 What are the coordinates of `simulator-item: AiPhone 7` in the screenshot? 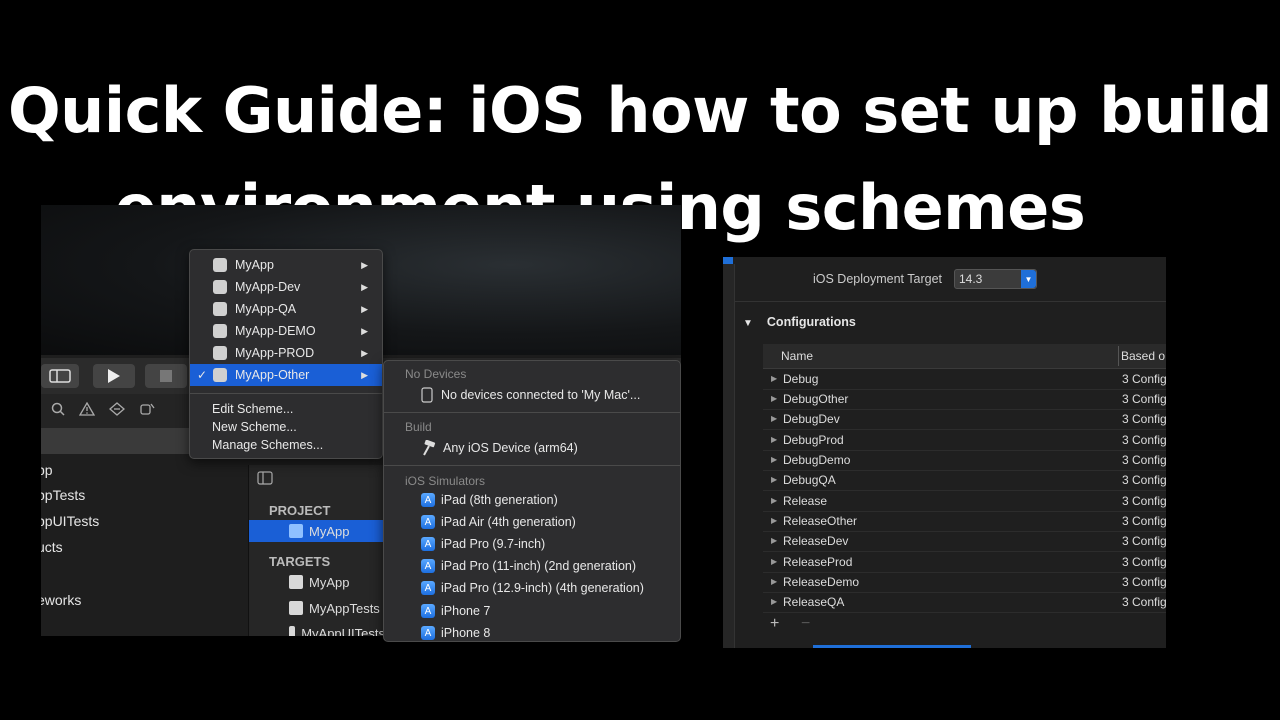 It's located at (455, 611).